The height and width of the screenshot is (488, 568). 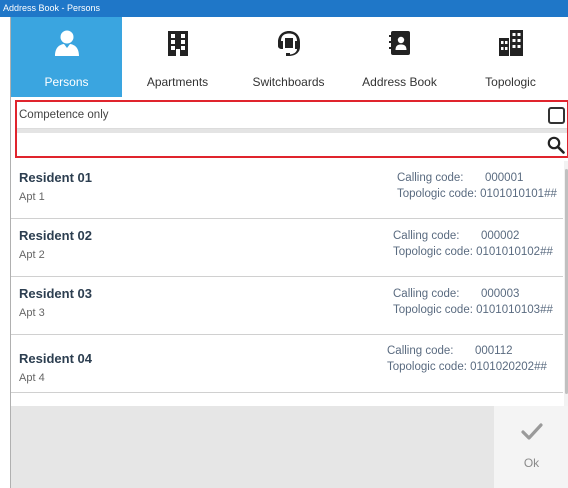 I want to click on tab-switchboards: Switchboards, so click(x=288, y=57).